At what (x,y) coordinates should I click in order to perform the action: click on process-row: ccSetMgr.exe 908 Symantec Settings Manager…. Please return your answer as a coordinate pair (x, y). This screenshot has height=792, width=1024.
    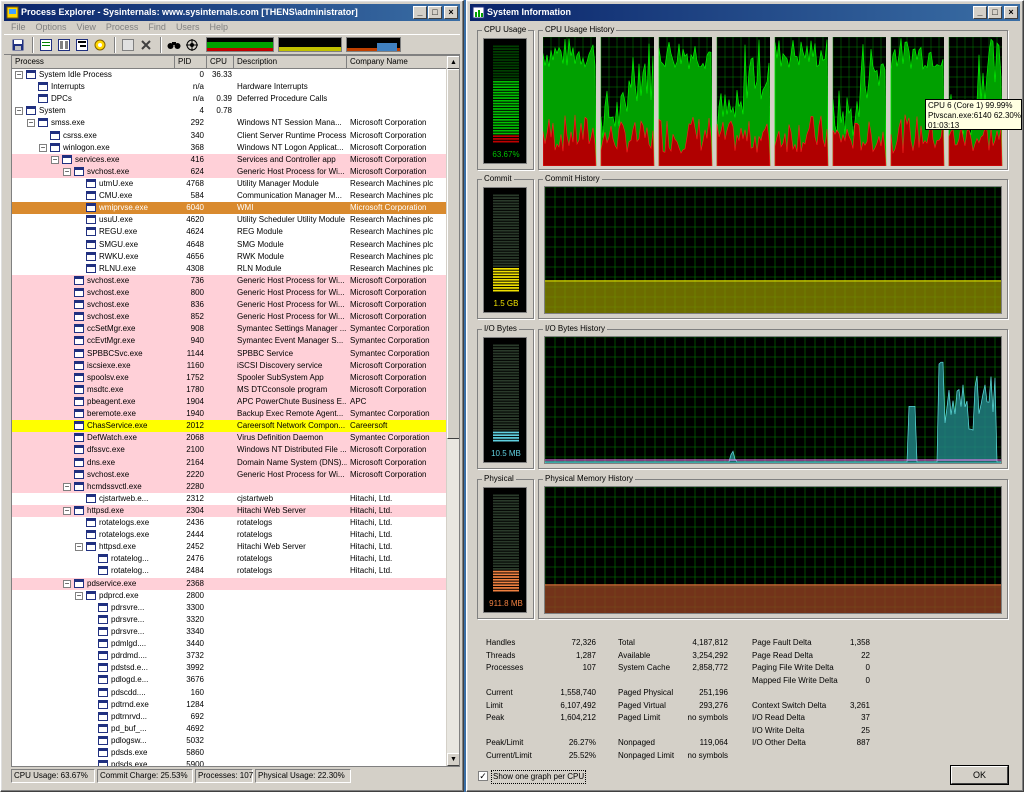
    Looking at the image, I should click on (235, 329).